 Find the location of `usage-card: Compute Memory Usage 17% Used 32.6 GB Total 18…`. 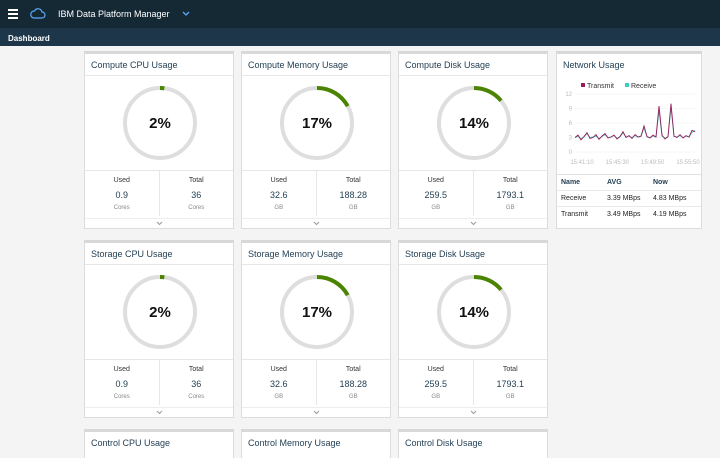

usage-card: Compute Memory Usage 17% Used 32.6 GB Total 18… is located at coordinates (316, 140).